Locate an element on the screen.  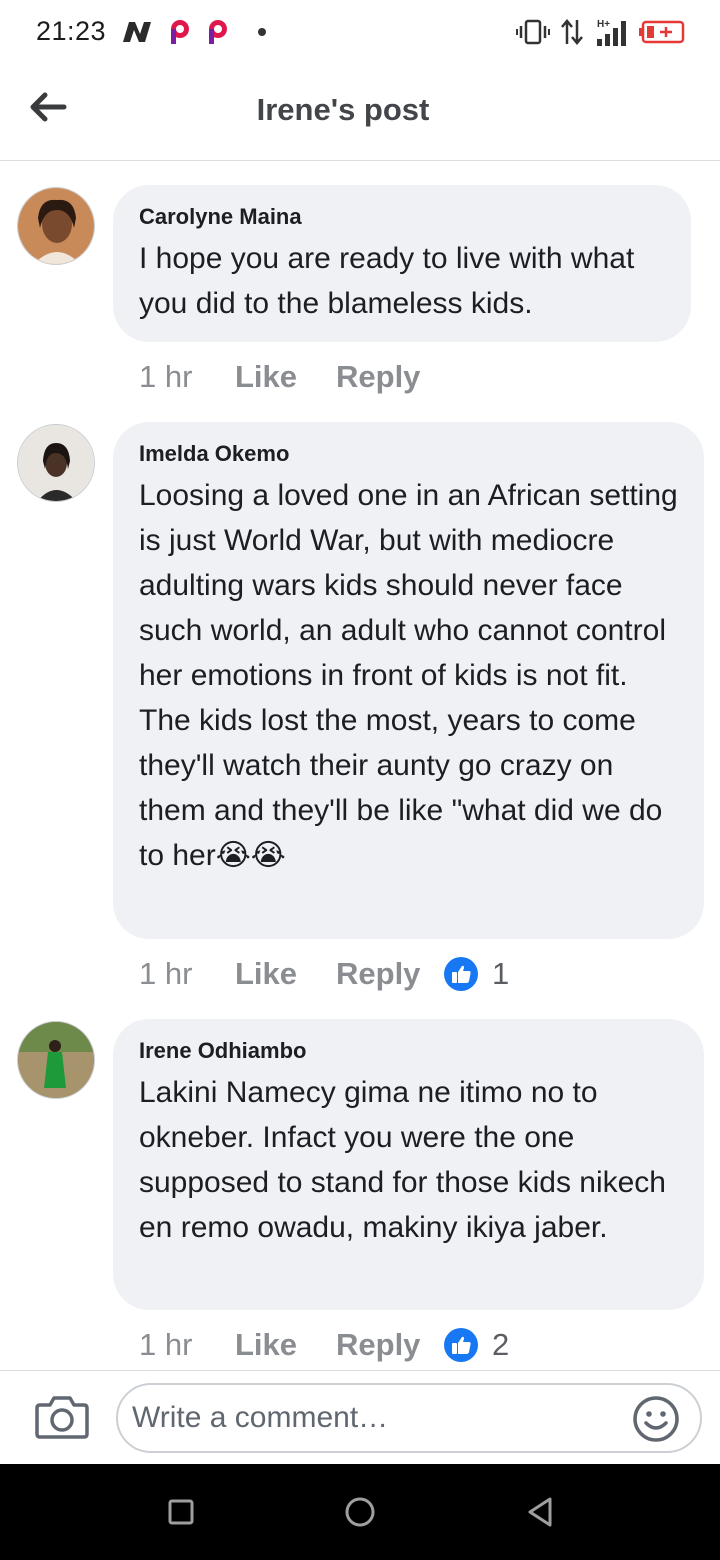
system-nav-bar is located at coordinates (360, 1512).